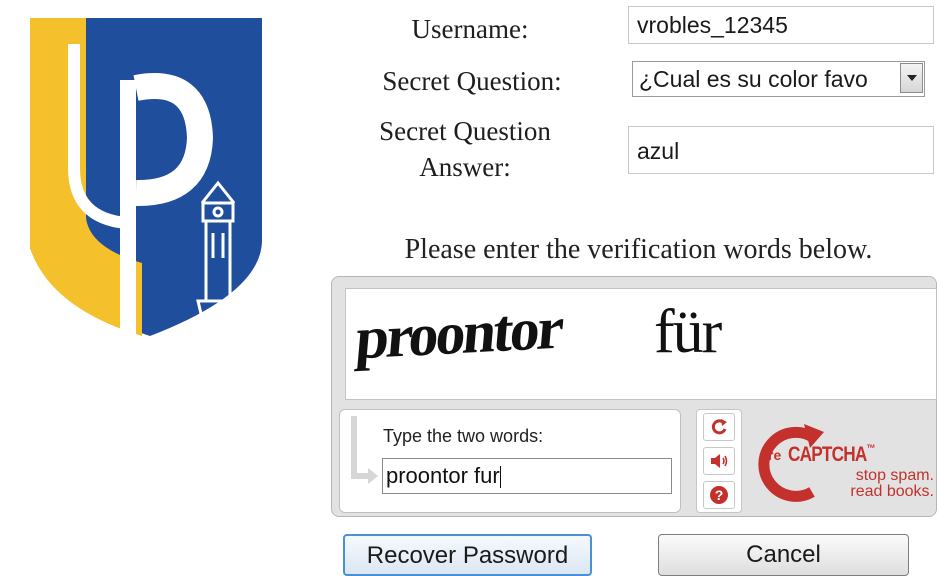 The height and width of the screenshot is (576, 937). Describe the element at coordinates (500, 477) in the screenshot. I see `text-cursor` at that location.